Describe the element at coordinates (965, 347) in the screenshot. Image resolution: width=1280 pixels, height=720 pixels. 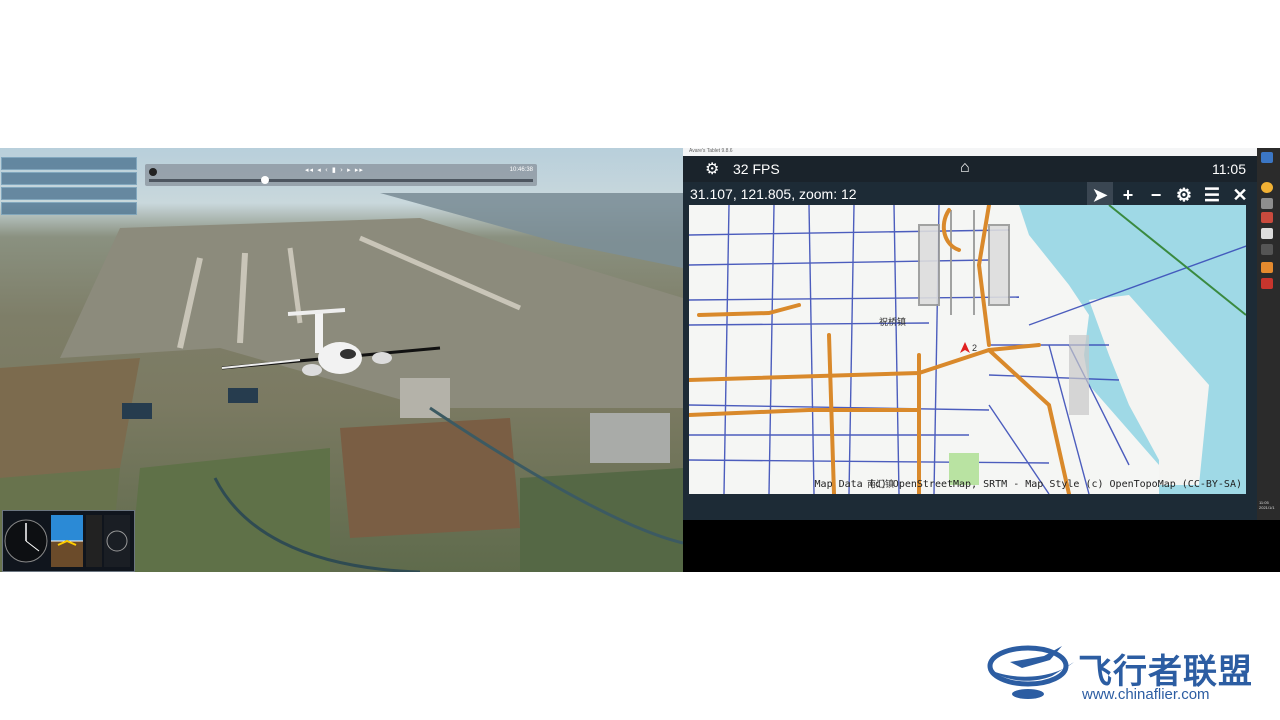
I see `aircraft-marker-icon` at that location.